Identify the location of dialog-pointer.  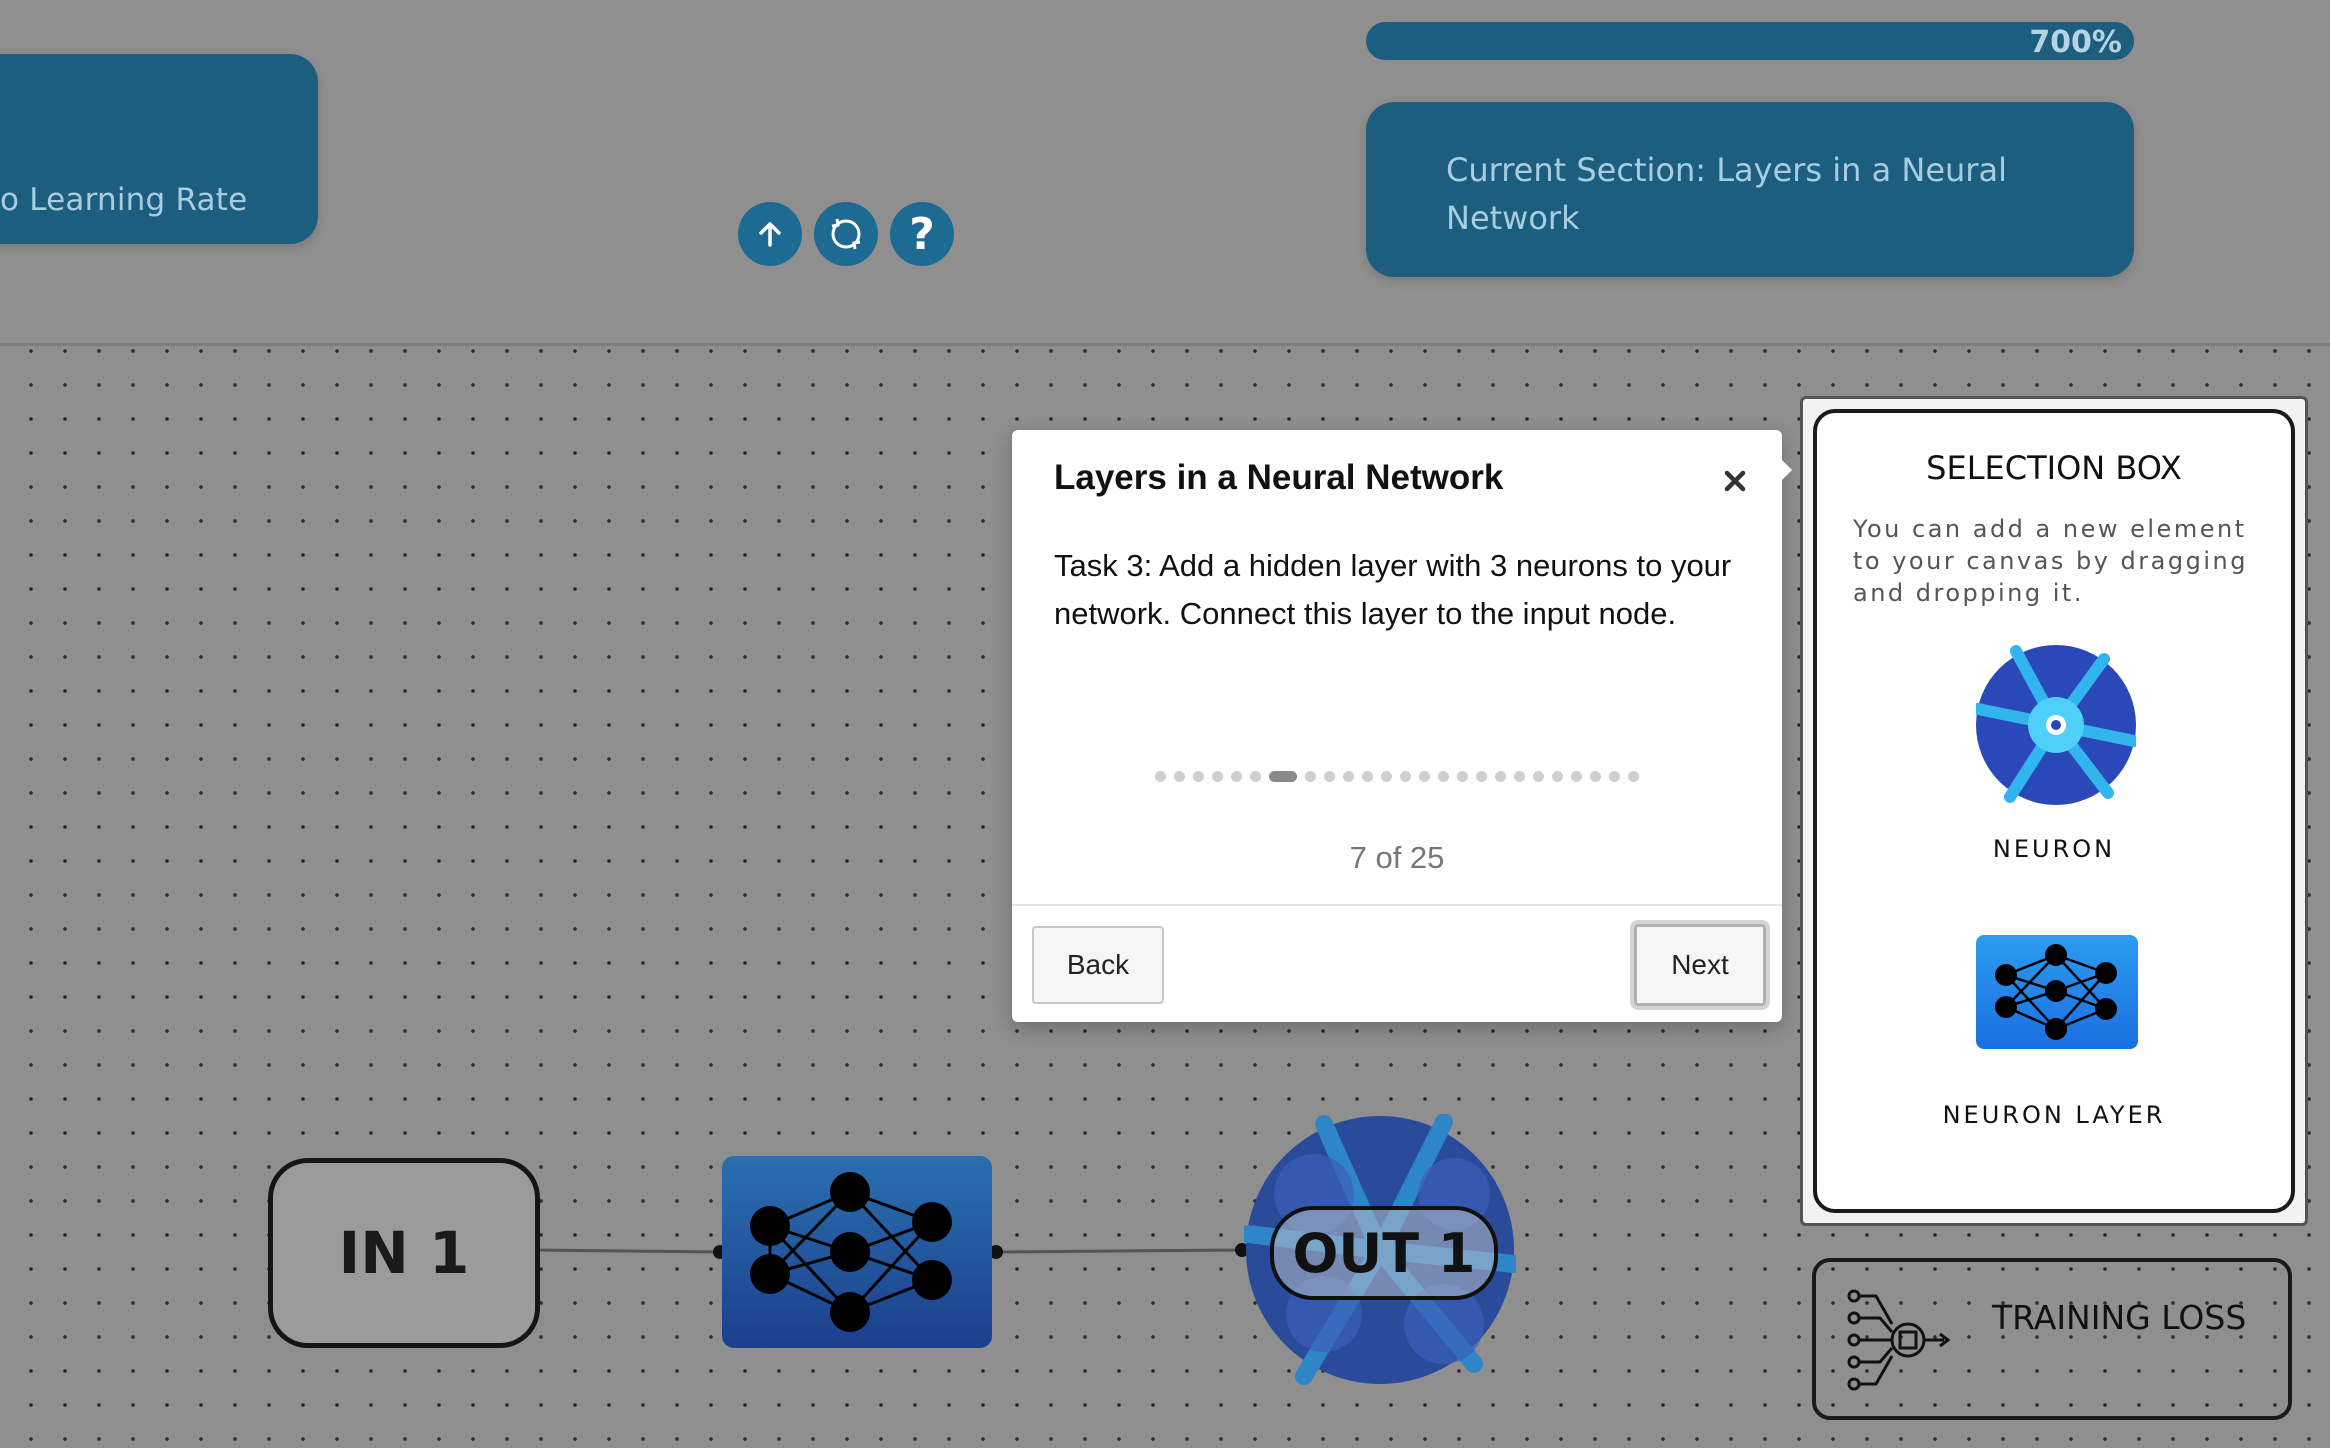
(1786, 470).